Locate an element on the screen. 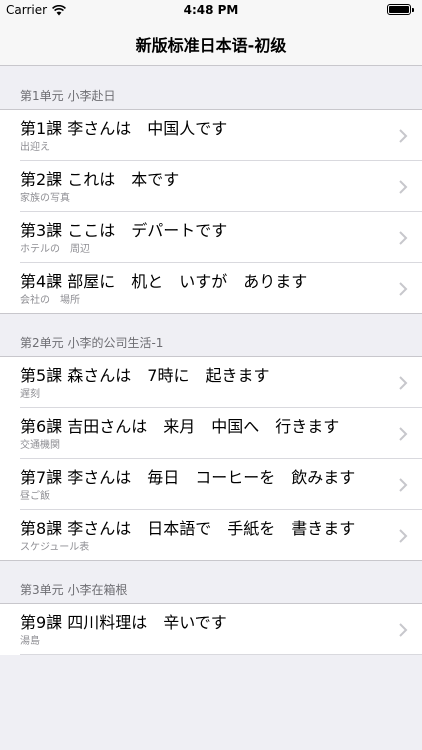 This screenshot has width=422, height=750. lesson-subtitle: 交通機関 is located at coordinates (40, 445).